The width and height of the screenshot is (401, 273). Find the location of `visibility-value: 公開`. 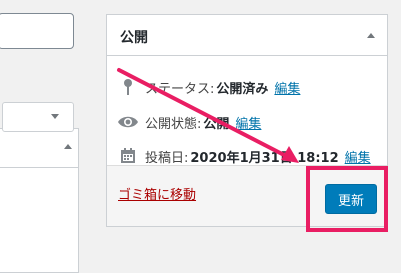

visibility-value: 公開 is located at coordinates (216, 124).